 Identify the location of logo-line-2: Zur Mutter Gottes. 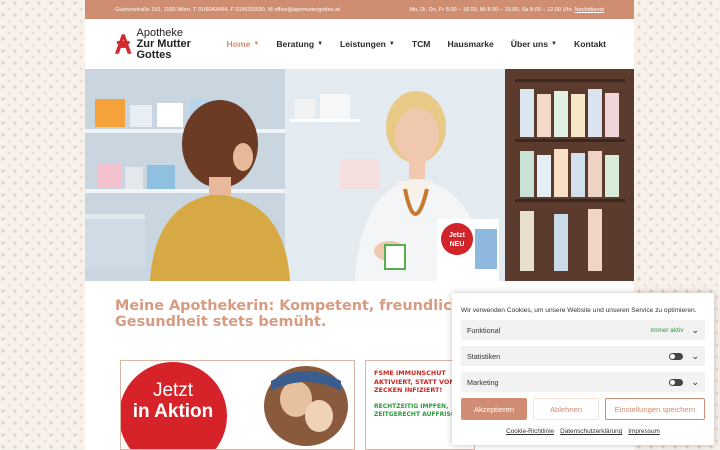
(163, 49).